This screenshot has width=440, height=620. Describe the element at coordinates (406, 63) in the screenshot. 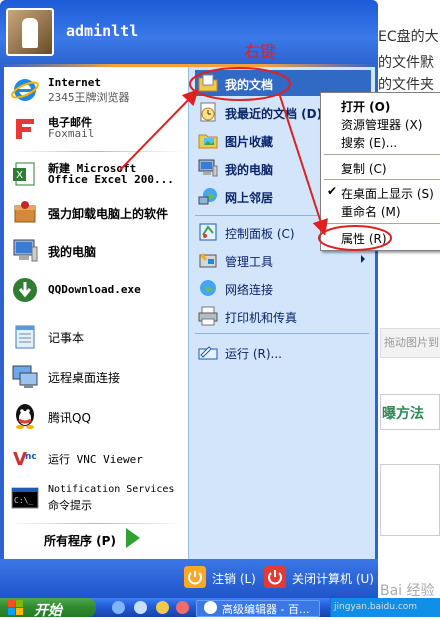

I see `background-text-line-2: 的文件默` at that location.